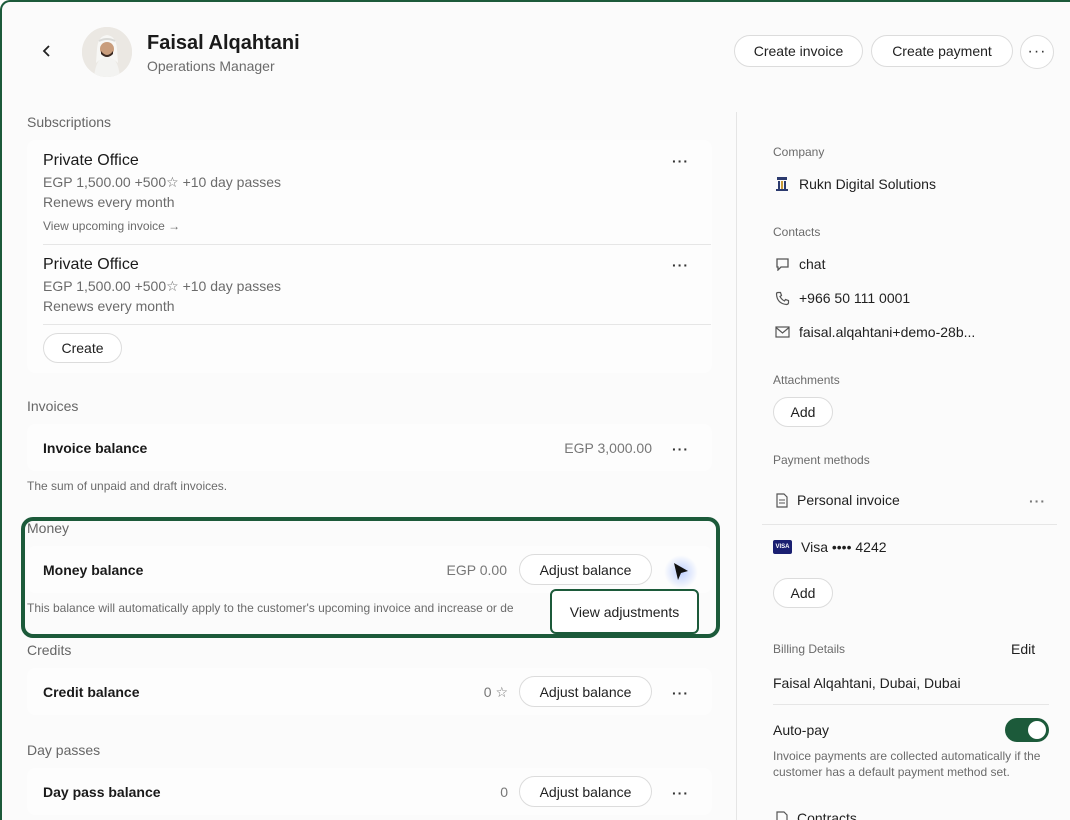  Describe the element at coordinates (1027, 730) in the screenshot. I see `autopay-toggle` at that location.